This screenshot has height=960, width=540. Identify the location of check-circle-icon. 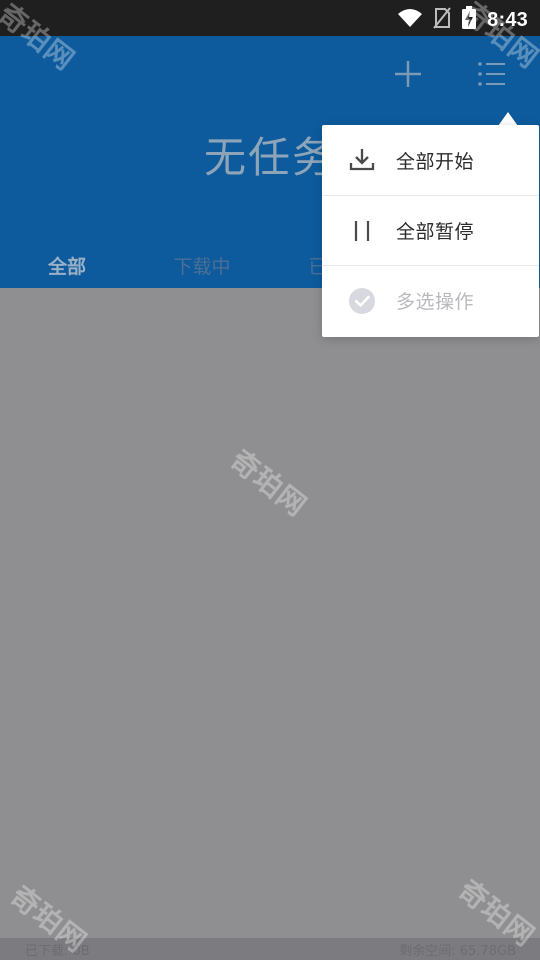
(362, 301).